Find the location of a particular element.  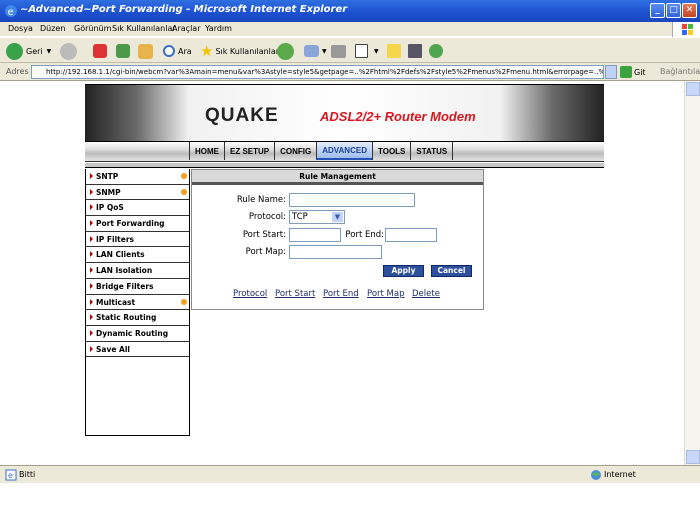

search-button: Ara is located at coordinates (177, 51).